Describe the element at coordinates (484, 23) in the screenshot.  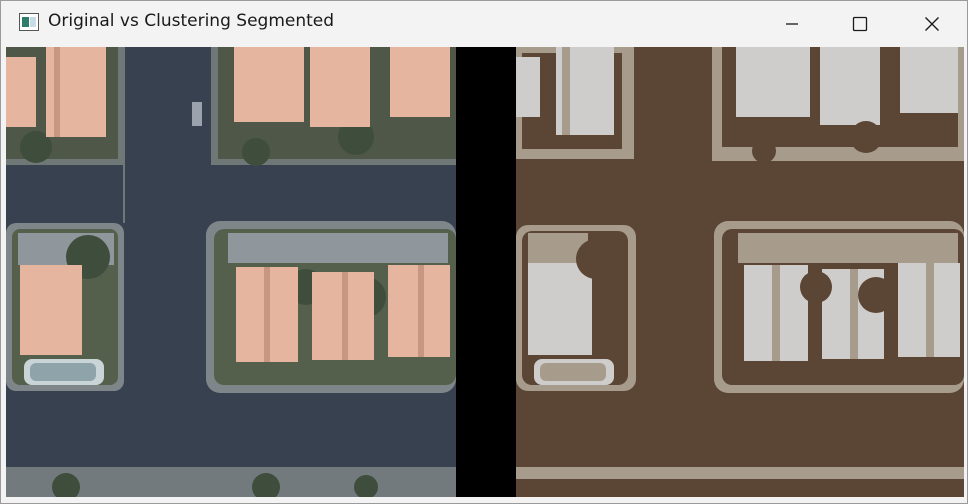
I see `title-bar: Original vs Clustering Segmented` at that location.